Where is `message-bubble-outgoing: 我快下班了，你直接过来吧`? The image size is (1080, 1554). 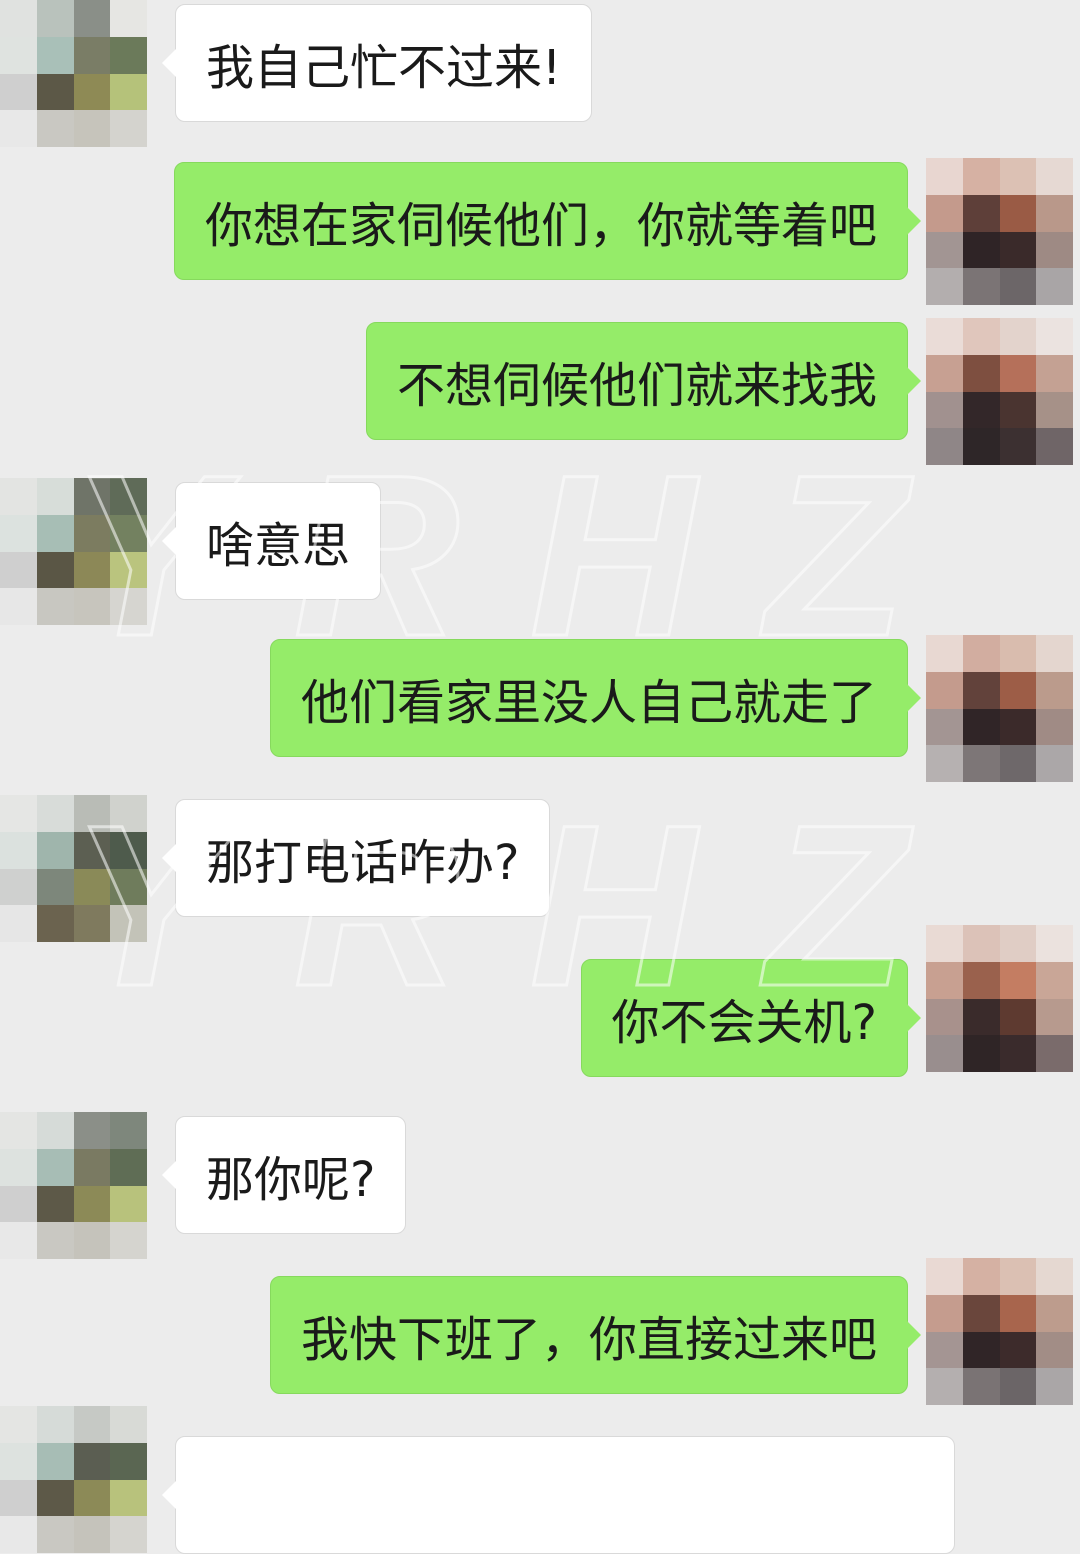
message-bubble-outgoing: 我快下班了，你直接过来吧 is located at coordinates (595, 1335).